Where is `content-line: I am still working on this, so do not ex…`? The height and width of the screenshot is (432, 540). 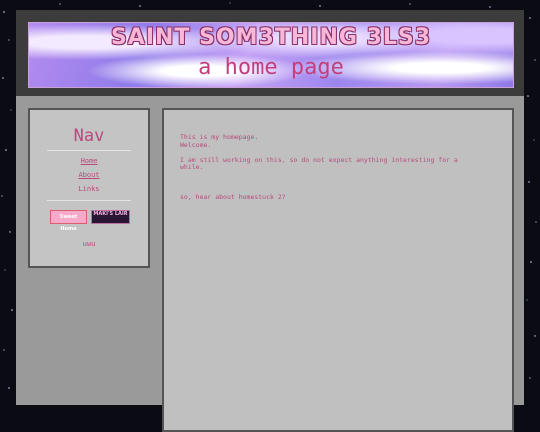
content-line: I am still working on this, so do not ex… is located at coordinates (319, 159).